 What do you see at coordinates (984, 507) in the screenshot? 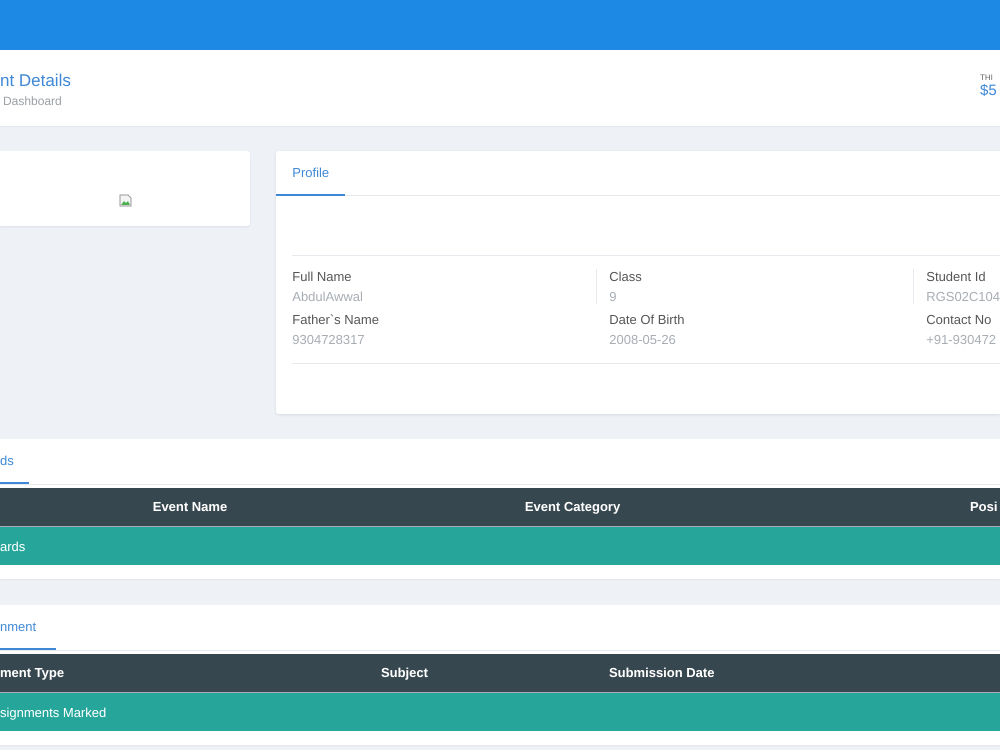
I see `column-header: Posi` at bounding box center [984, 507].